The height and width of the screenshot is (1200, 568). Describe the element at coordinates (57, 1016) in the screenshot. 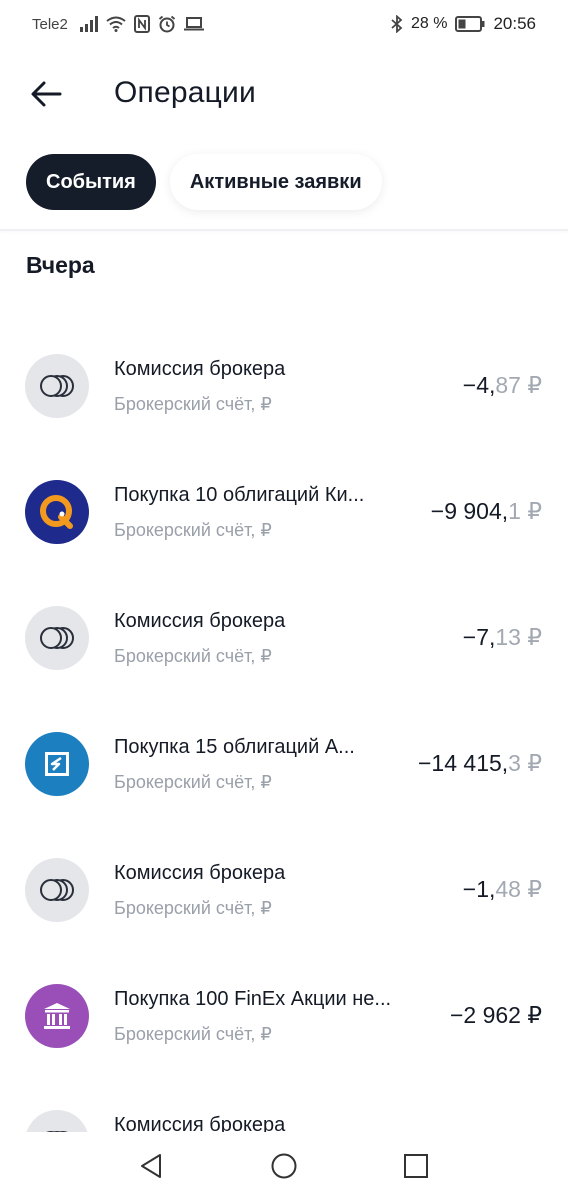

I see `finex-logo-icon` at that location.